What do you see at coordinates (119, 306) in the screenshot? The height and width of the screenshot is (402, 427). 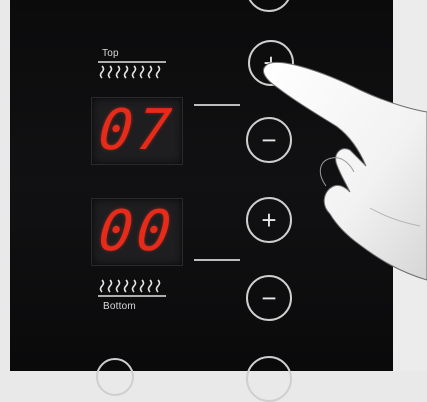 I see `bottom-label: Bottom` at bounding box center [119, 306].